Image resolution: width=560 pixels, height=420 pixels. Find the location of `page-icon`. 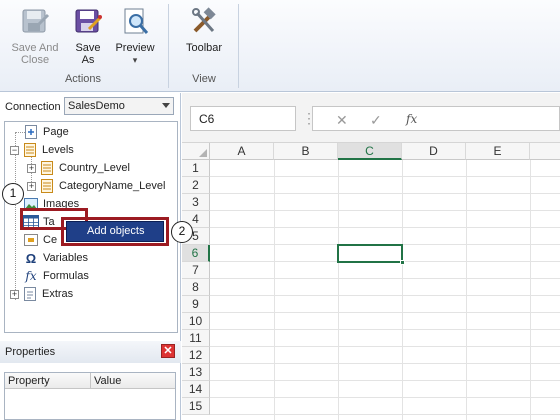

page-icon is located at coordinates (31, 132).